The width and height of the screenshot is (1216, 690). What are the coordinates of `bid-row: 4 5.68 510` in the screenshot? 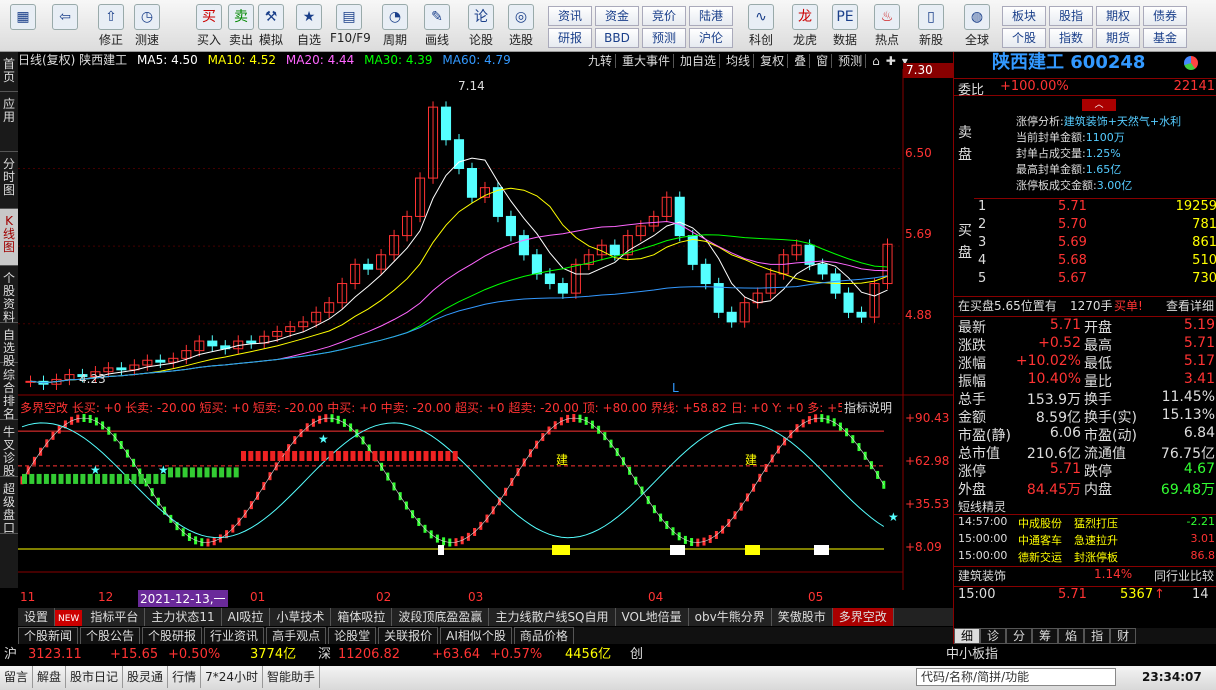 It's located at (1095, 262).